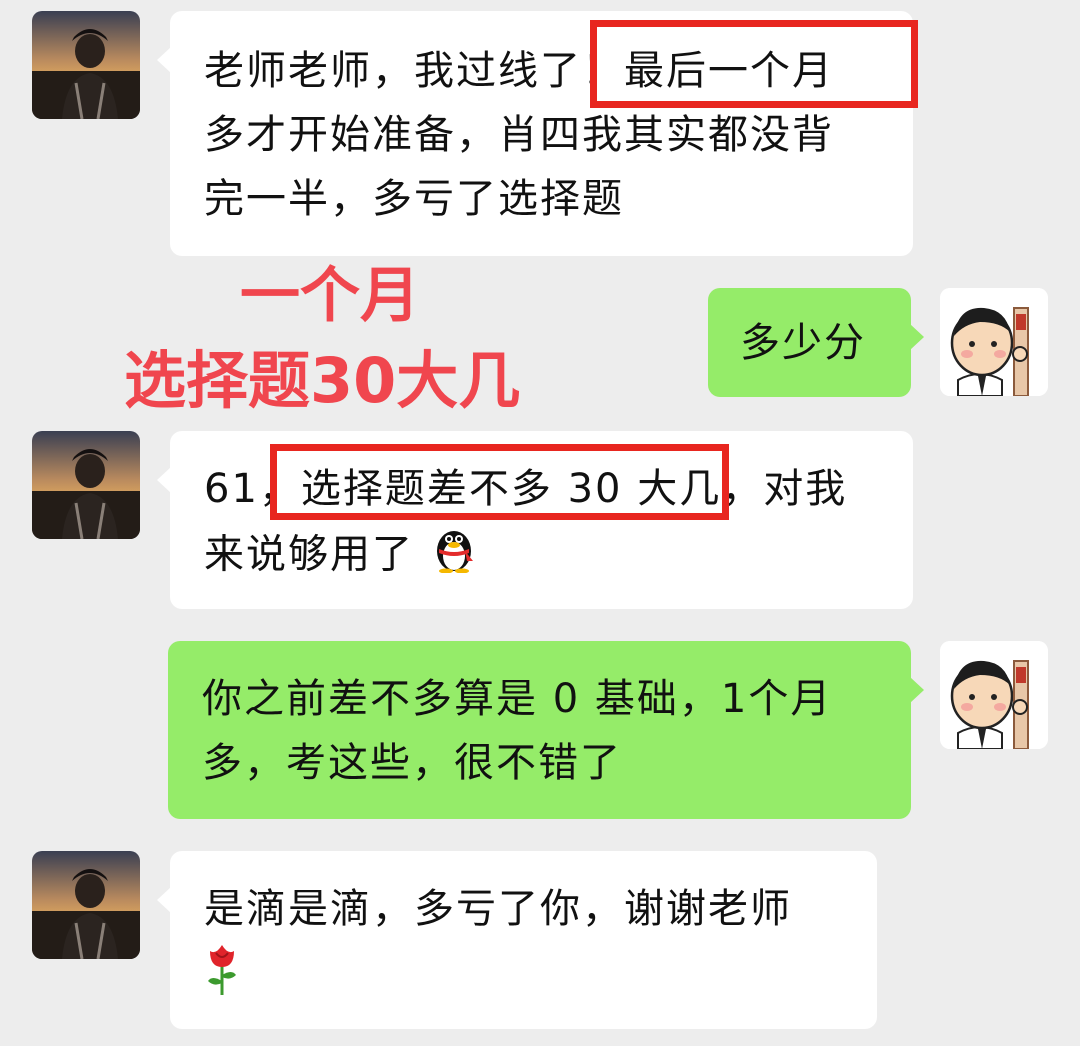  I want to click on message-text-line: 多，考这些，很不错了, so click(412, 763).